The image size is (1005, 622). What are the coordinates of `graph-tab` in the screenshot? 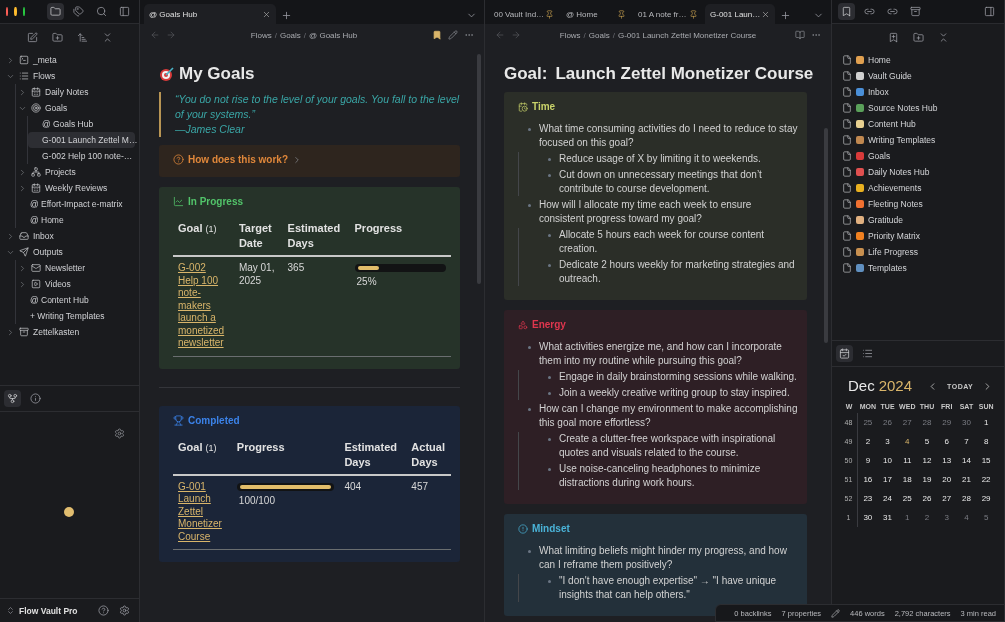 It's located at (12, 398).